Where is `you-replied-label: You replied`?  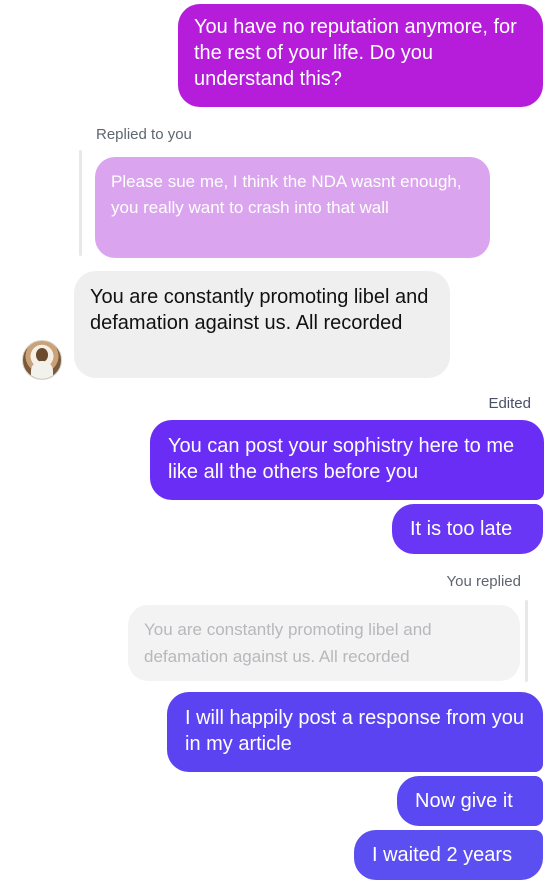 you-replied-label: You replied is located at coordinates (483, 581).